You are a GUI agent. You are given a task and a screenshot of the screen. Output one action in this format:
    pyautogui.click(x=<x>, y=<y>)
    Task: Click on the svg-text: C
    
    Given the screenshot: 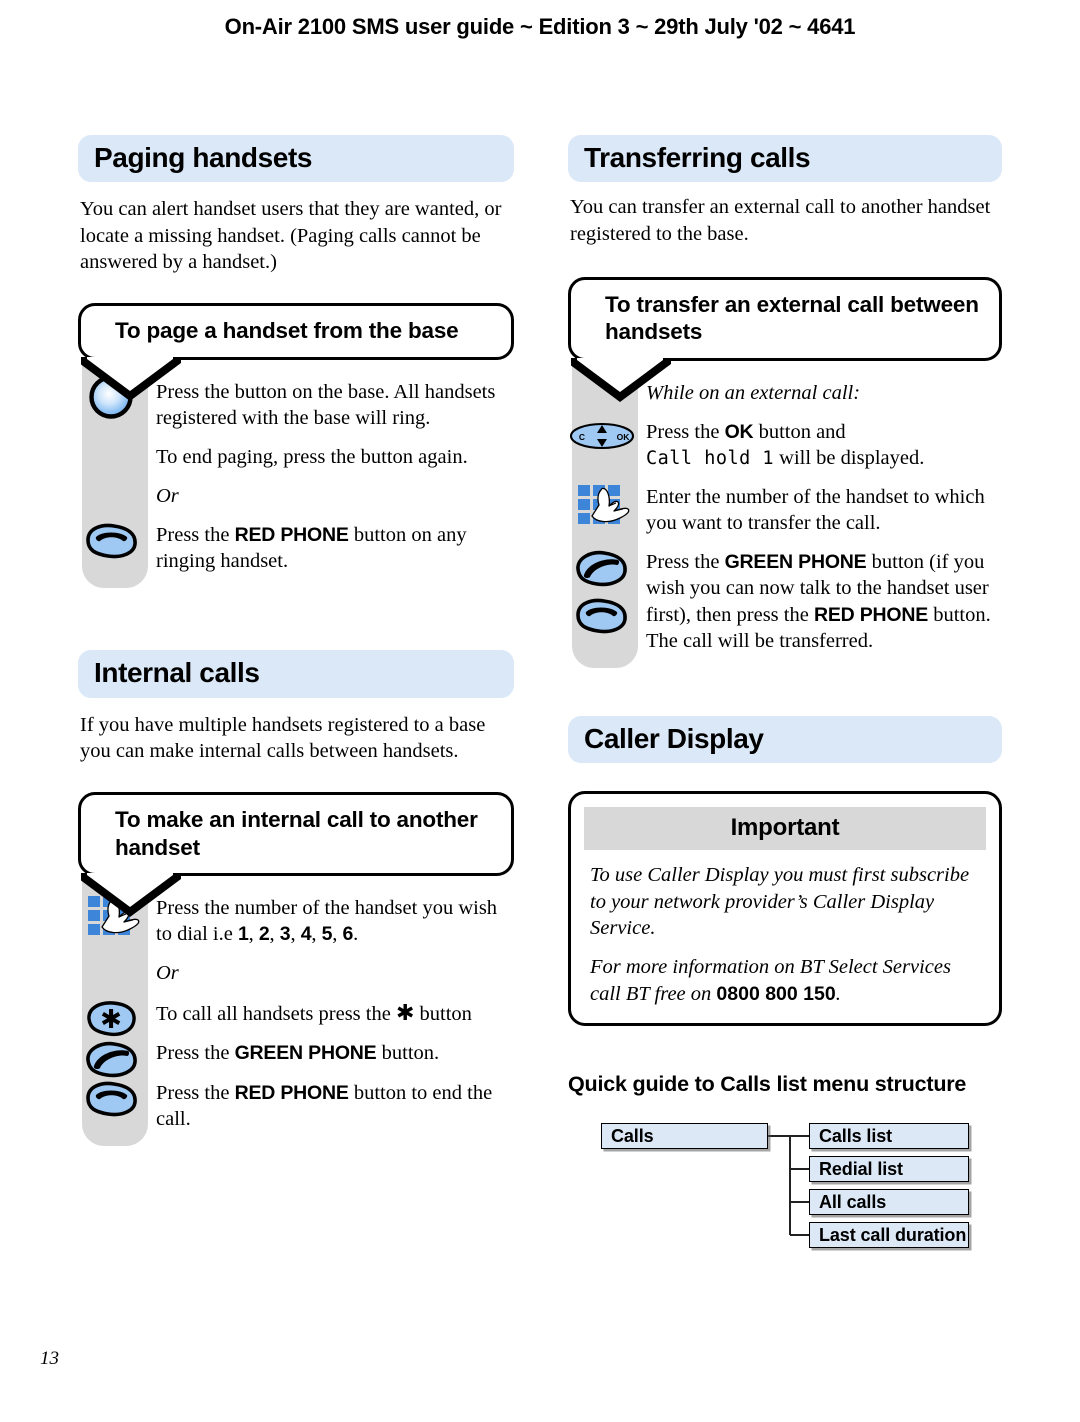 What is the action you would take?
    pyautogui.click(x=582, y=437)
    